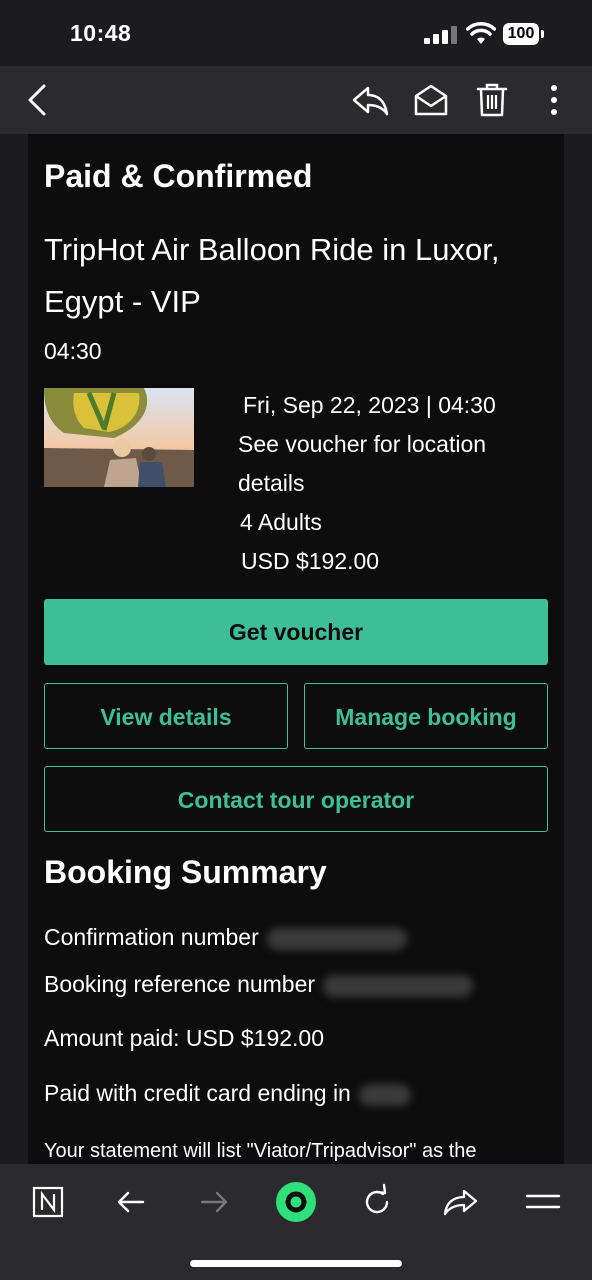  I want to click on share-icon, so click(460, 1202).